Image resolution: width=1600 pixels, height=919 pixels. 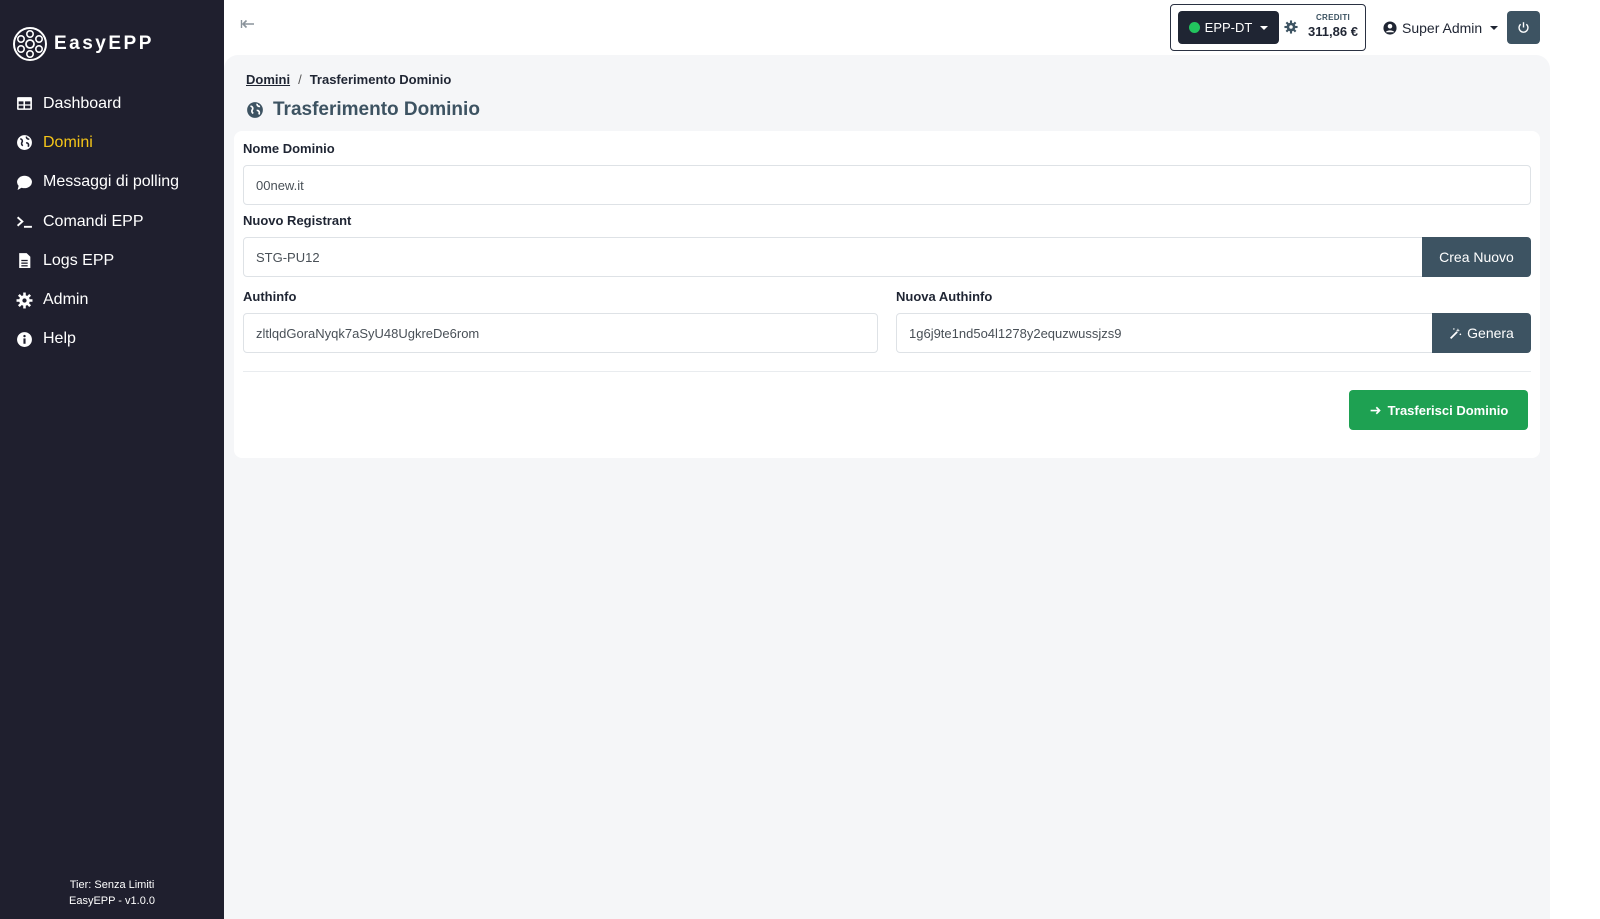 What do you see at coordinates (944, 296) in the screenshot?
I see `new-authinfo-label: Nuova Authinfo` at bounding box center [944, 296].